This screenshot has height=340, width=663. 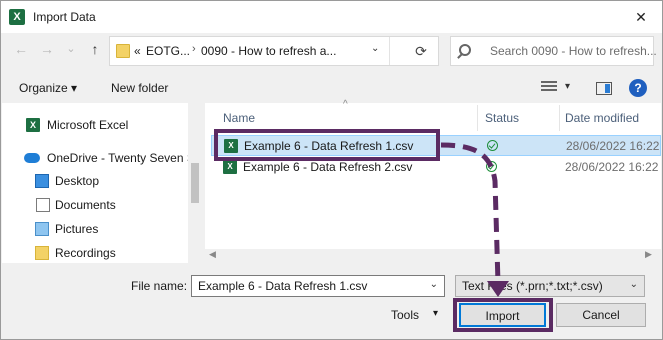 I want to click on arrow-head, so click(x=498, y=289).